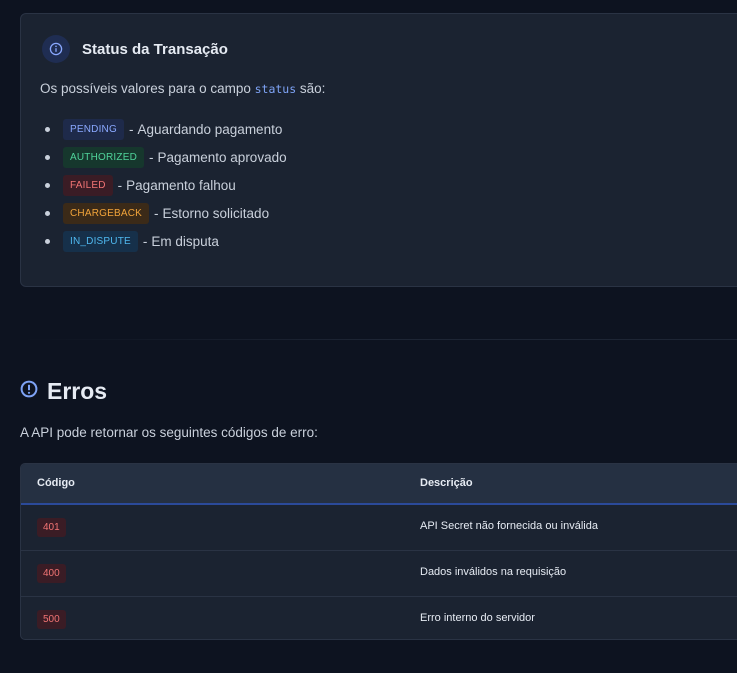 This screenshot has height=673, width=737. I want to click on info-icon, so click(56, 49).